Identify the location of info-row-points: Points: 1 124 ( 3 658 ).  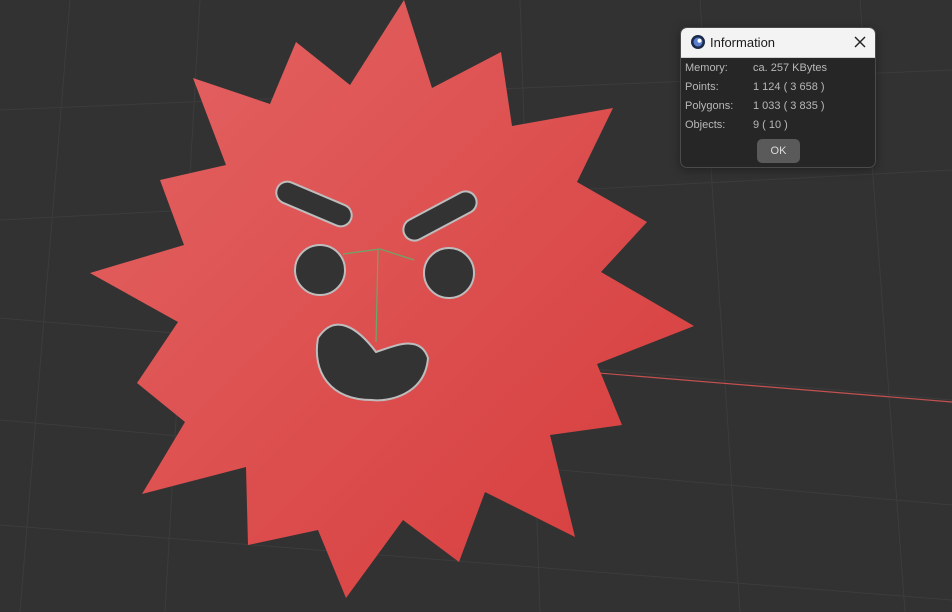
(775, 90).